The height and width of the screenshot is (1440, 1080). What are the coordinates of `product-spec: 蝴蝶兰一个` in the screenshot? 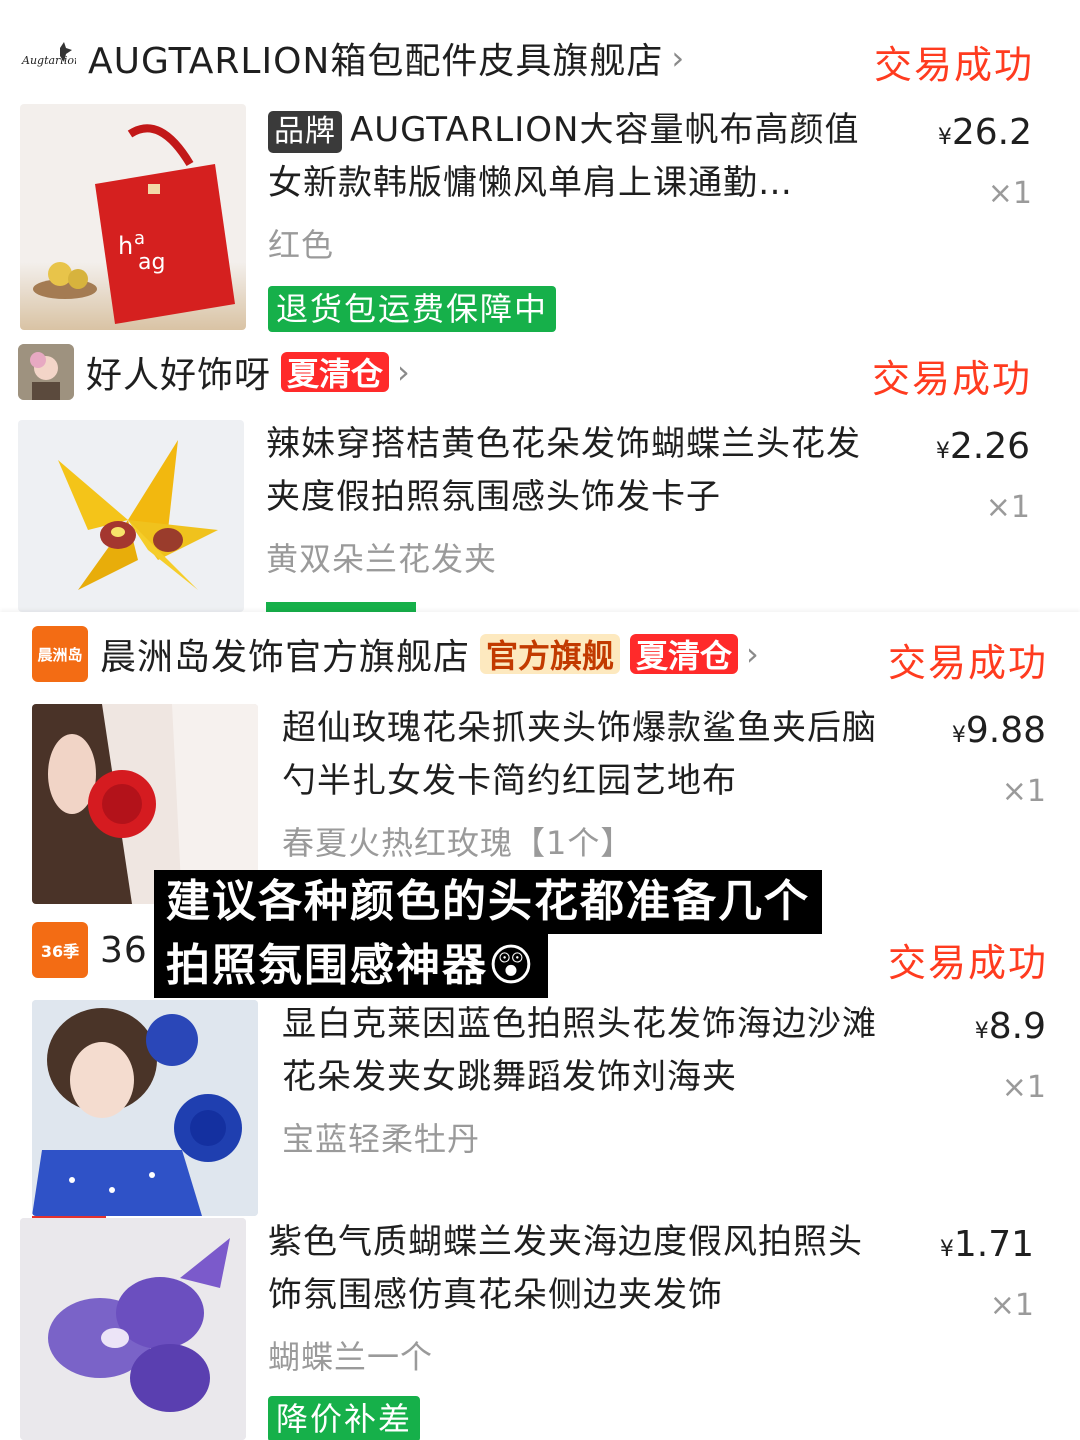 It's located at (351, 1357).